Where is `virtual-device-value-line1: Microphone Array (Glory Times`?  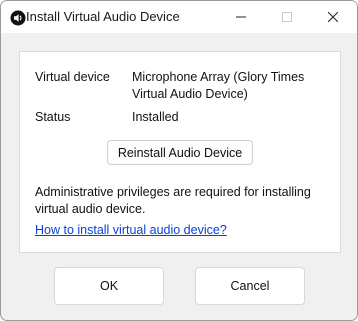 virtual-device-value-line1: Microphone Array (Glory Times is located at coordinates (218, 77).